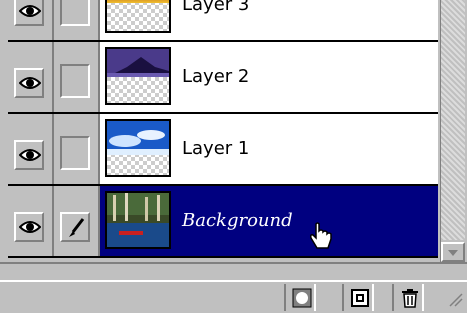 The image size is (467, 313). Describe the element at coordinates (321, 235) in the screenshot. I see `hand-pointer-icon` at that location.